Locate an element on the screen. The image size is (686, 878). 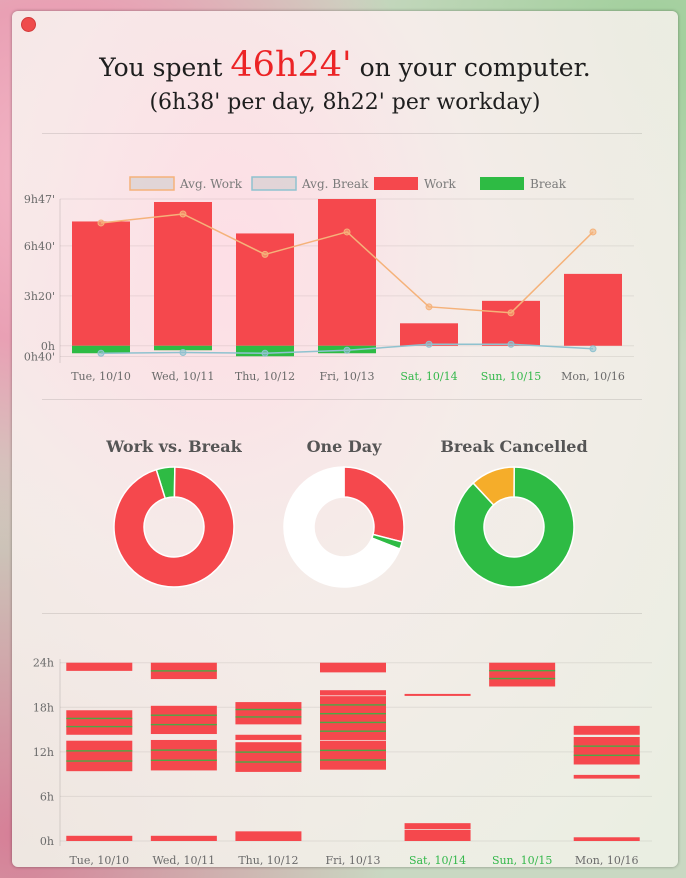
headline: You spent 46h24' on your computer. is located at coordinates (345, 66).